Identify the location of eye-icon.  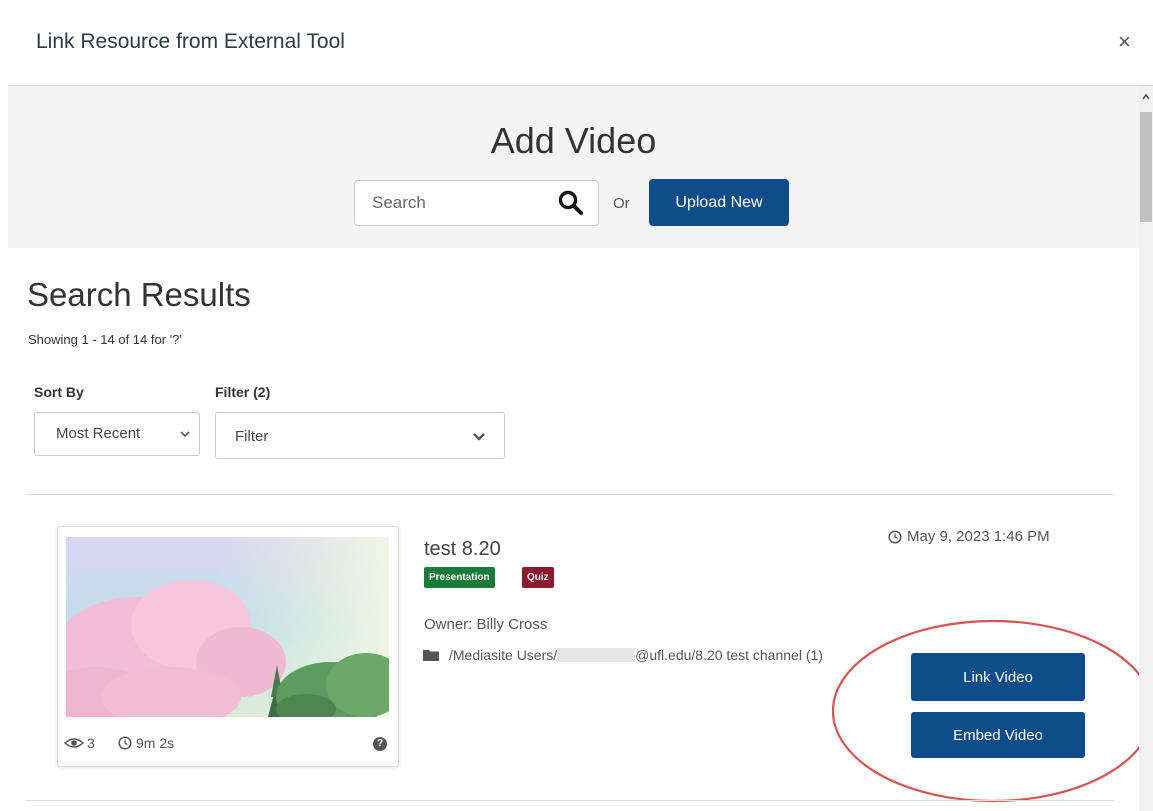
(74, 743).